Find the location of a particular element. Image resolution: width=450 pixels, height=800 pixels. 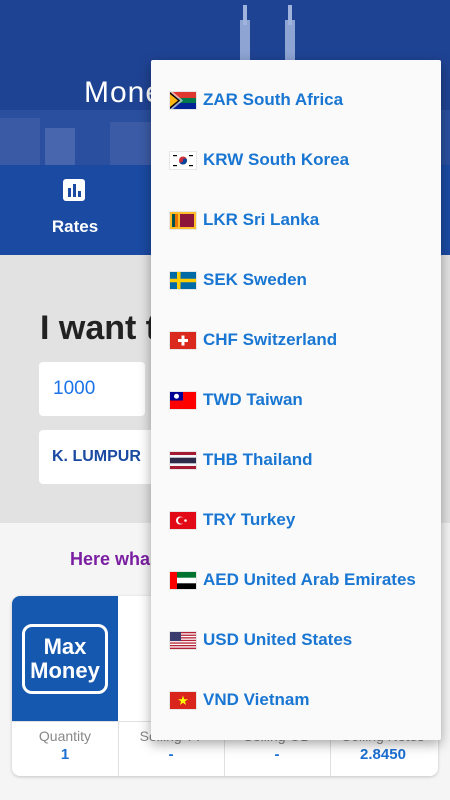

option-label: USD United States is located at coordinates (278, 639).